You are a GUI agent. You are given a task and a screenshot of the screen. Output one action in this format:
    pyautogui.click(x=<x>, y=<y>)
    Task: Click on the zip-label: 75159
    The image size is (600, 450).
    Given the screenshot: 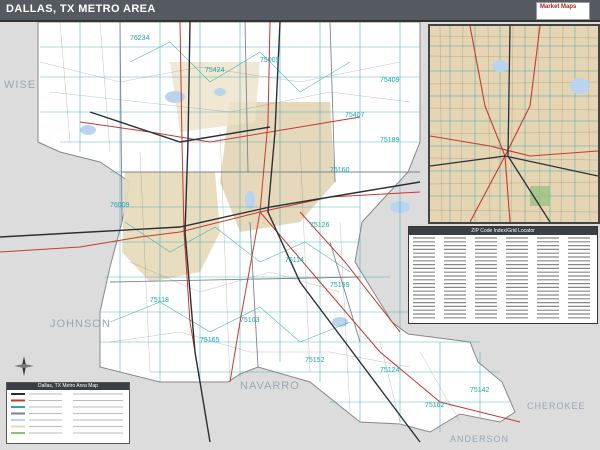 What is the action you would take?
    pyautogui.click(x=340, y=285)
    